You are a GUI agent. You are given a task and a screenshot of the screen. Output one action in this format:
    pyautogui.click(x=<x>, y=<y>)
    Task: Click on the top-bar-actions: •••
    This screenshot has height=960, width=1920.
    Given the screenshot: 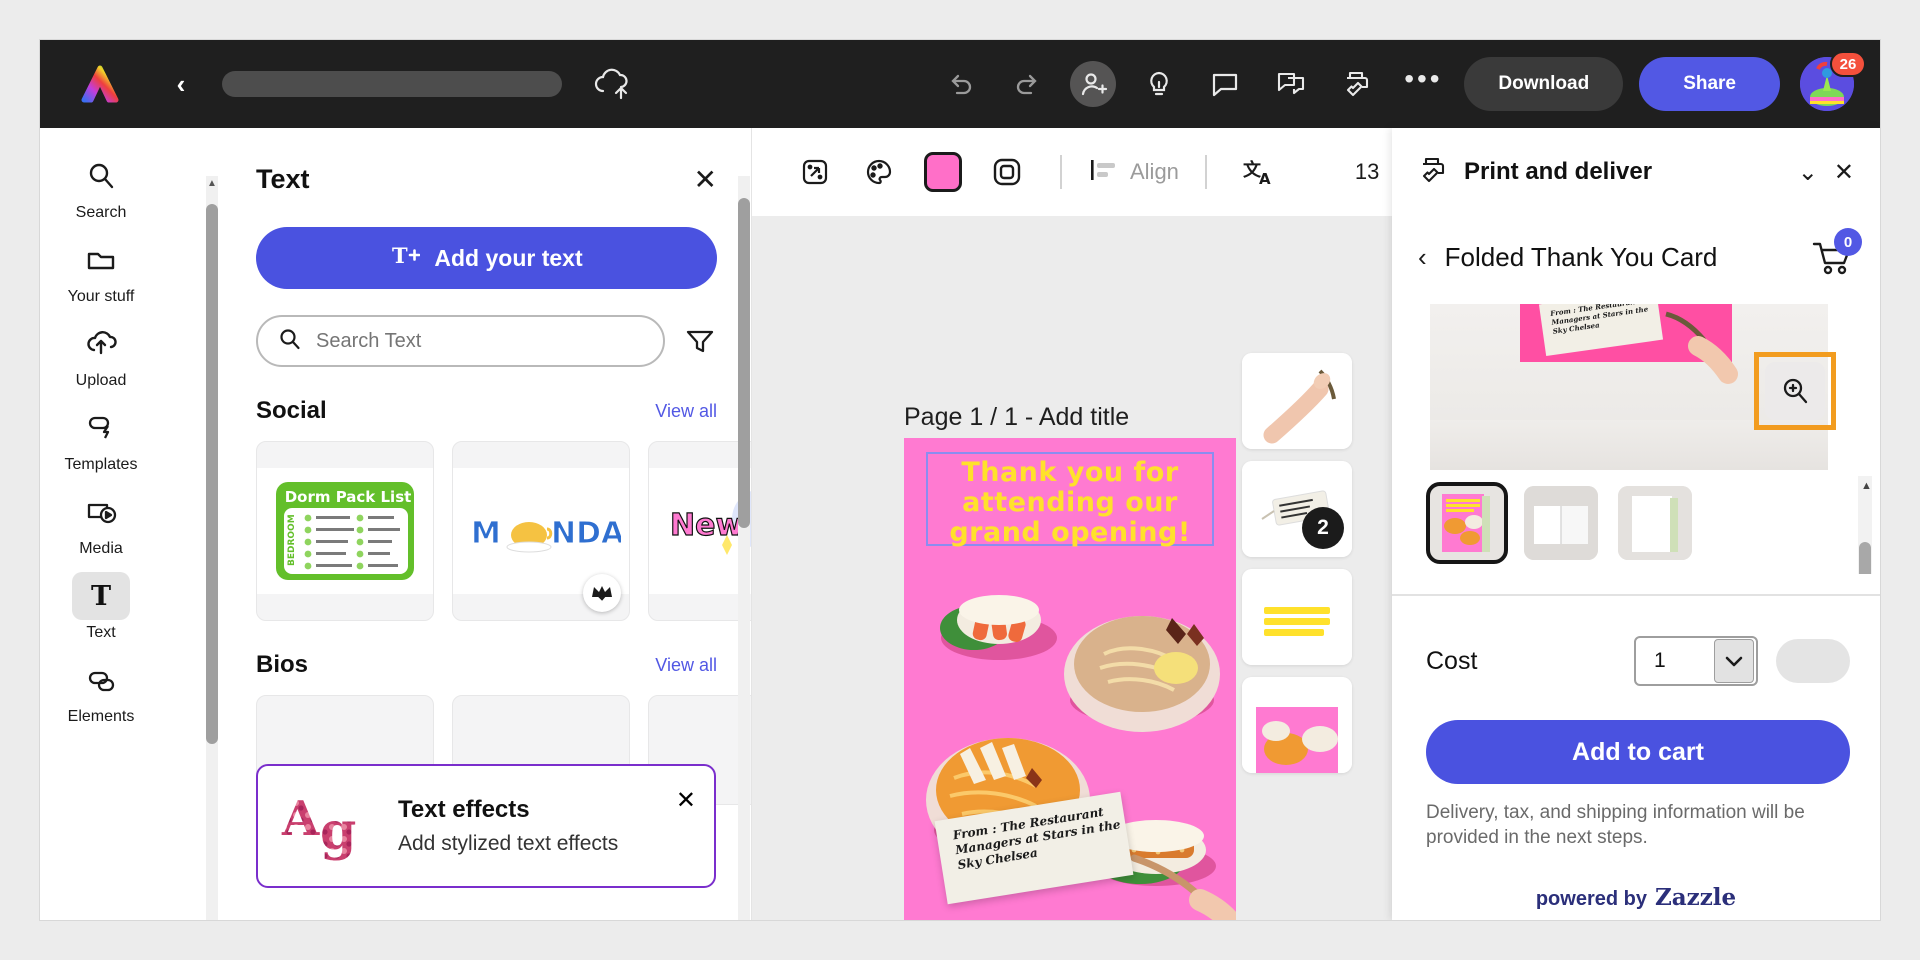 What is the action you would take?
    pyautogui.click(x=1192, y=84)
    